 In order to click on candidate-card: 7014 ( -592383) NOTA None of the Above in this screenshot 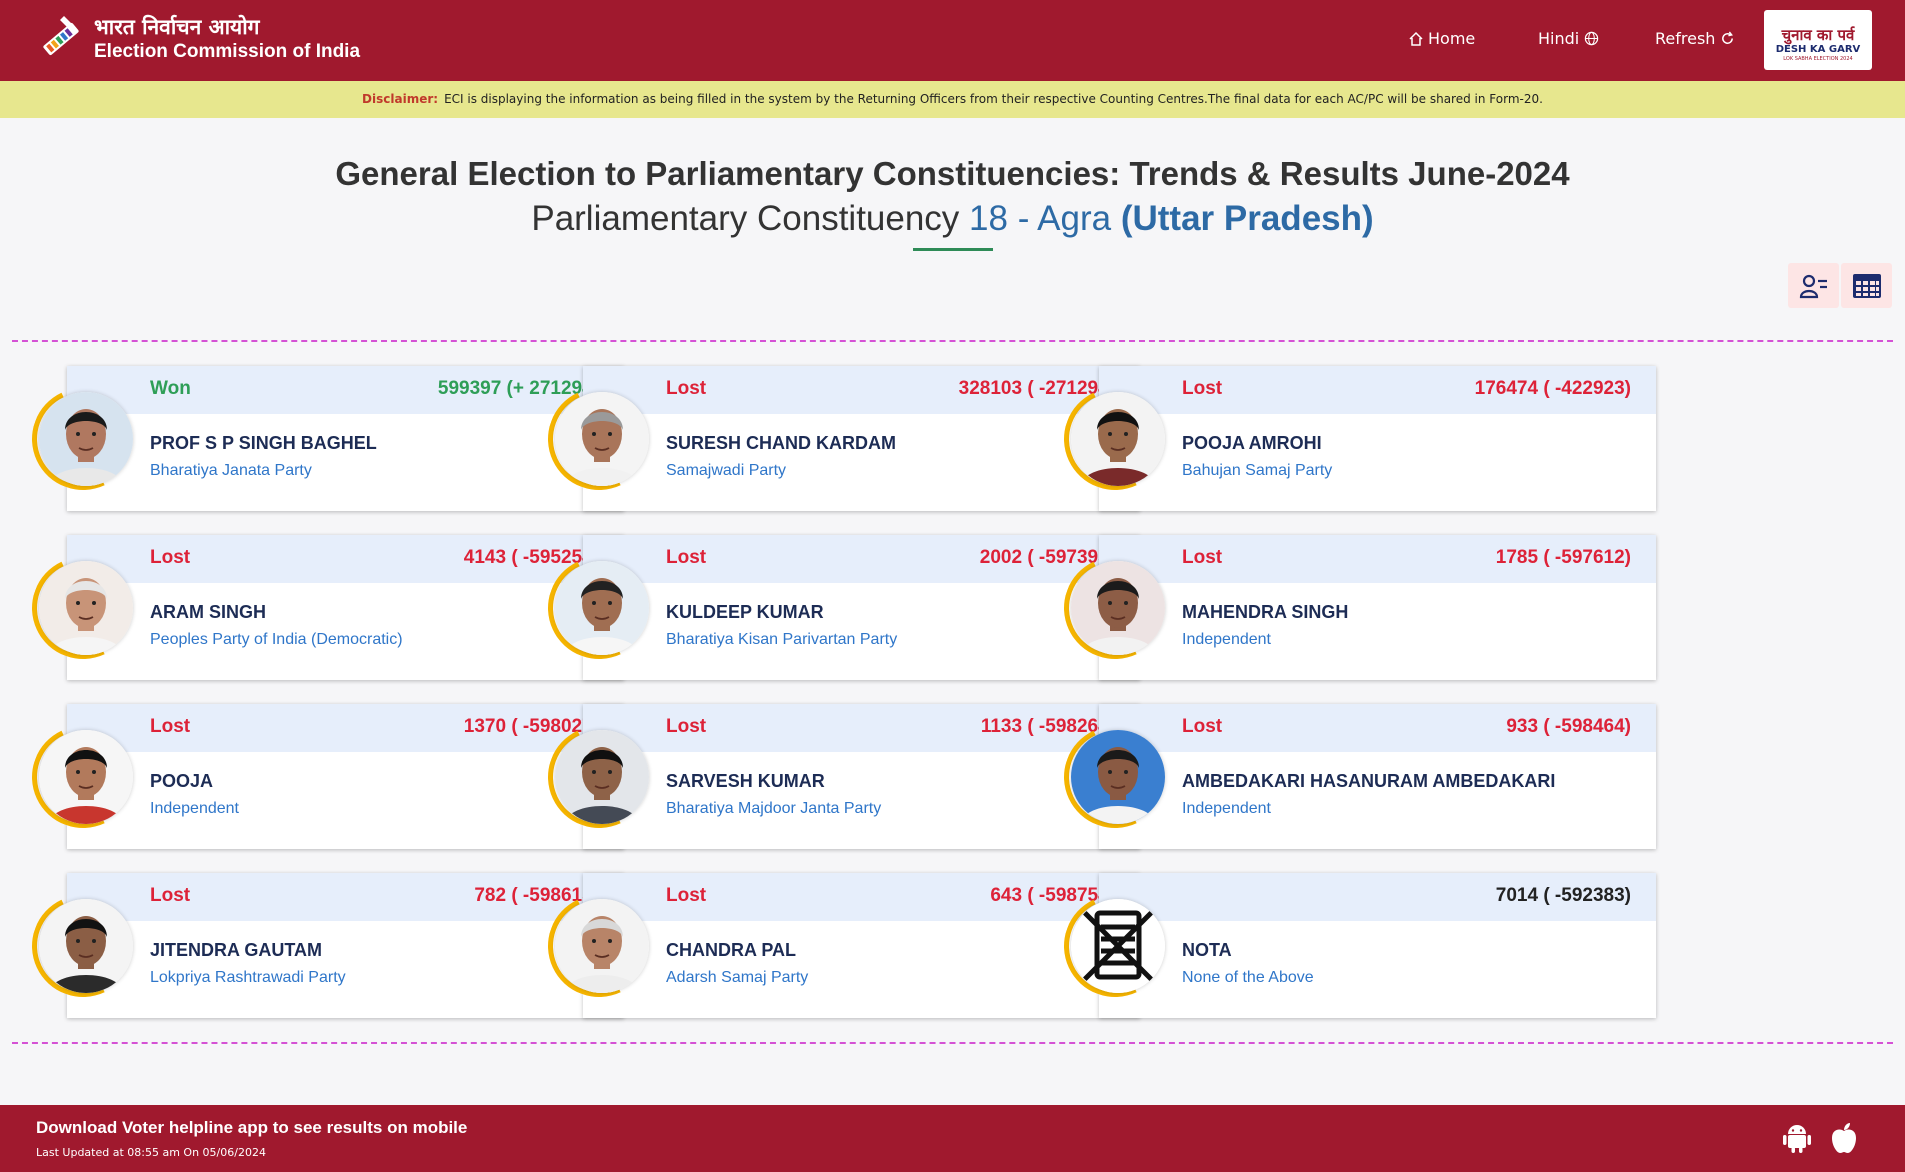, I will do `click(1351, 945)`.